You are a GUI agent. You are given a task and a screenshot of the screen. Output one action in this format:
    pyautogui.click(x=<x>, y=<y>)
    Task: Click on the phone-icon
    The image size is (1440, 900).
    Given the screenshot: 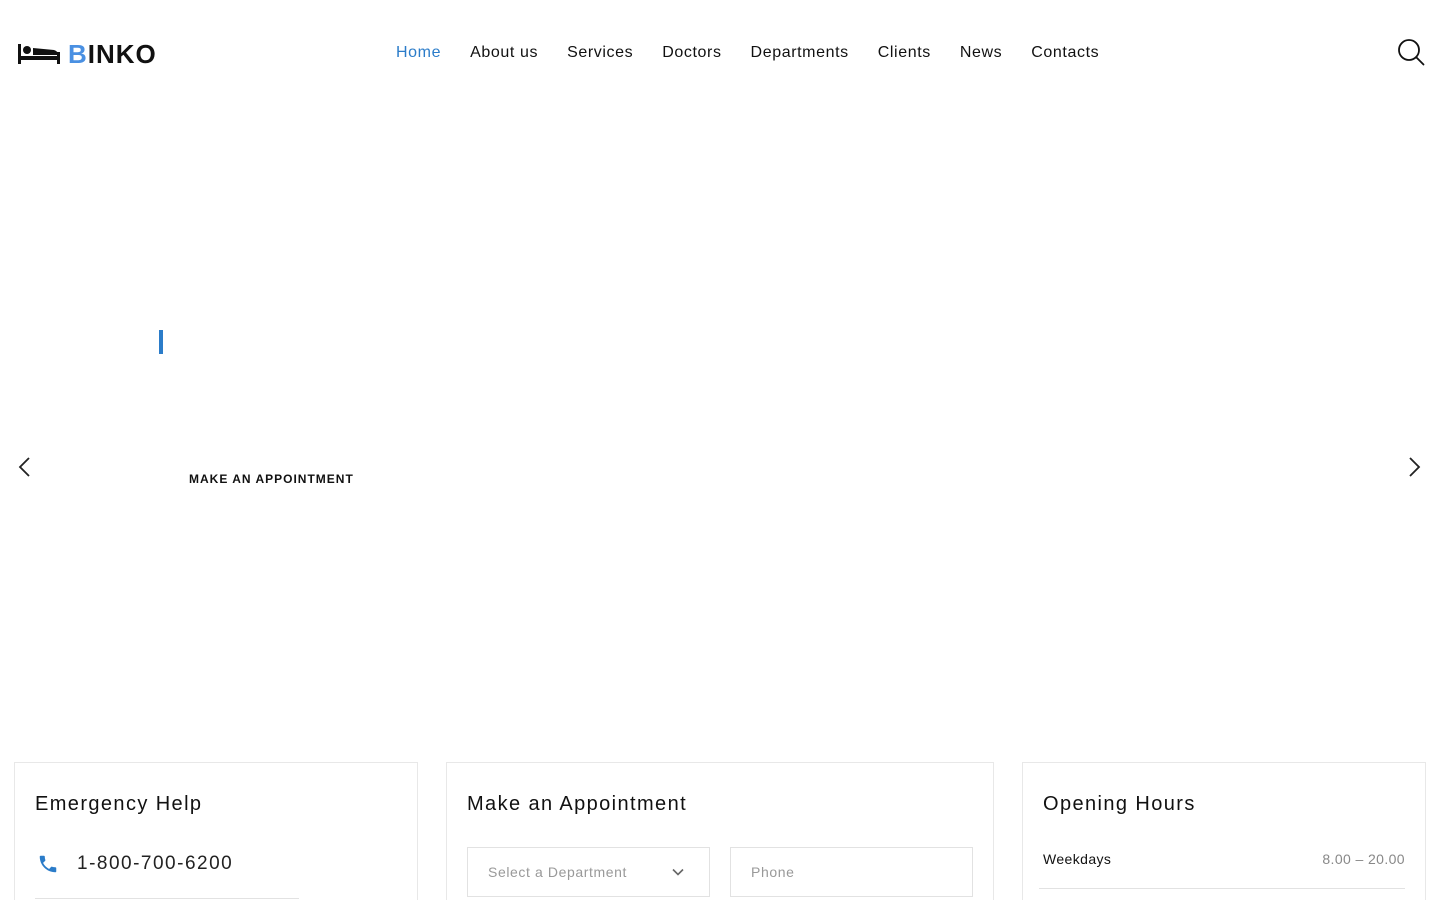 What is the action you would take?
    pyautogui.click(x=48, y=864)
    